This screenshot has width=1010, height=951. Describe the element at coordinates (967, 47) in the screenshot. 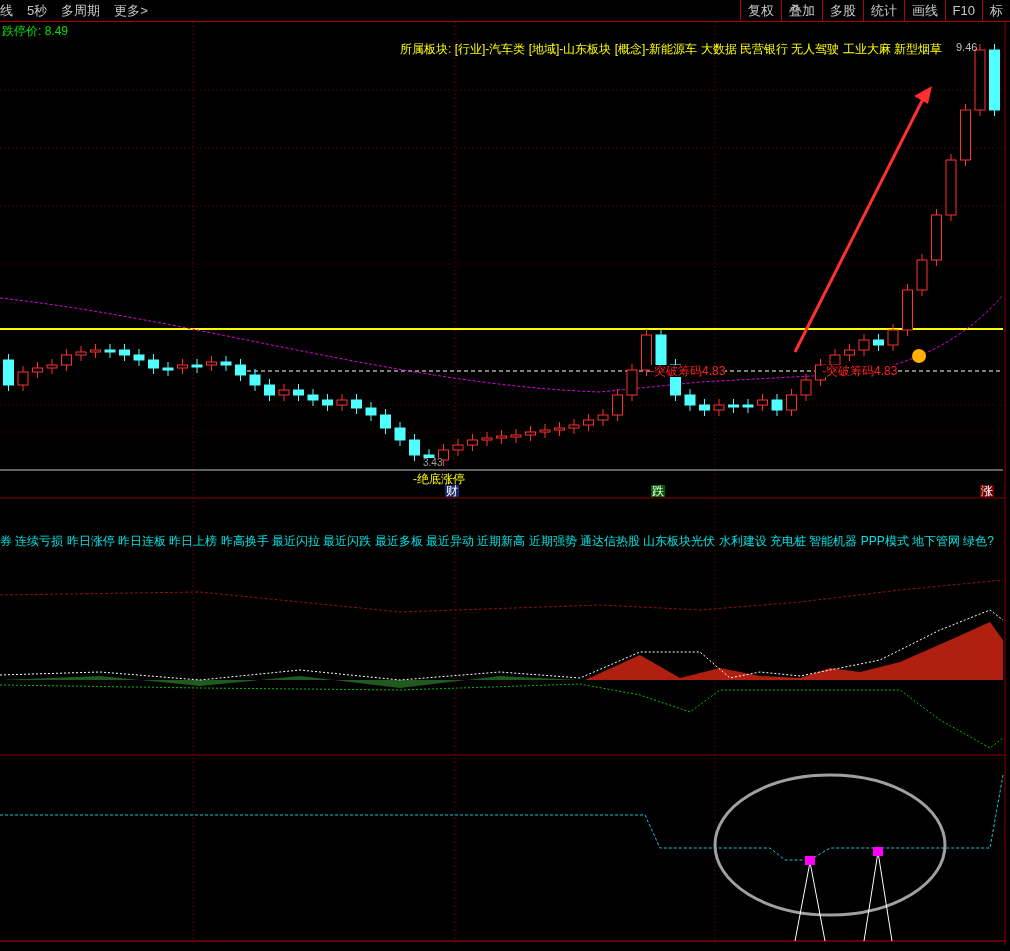

I see `high-price-label: 9.46` at that location.